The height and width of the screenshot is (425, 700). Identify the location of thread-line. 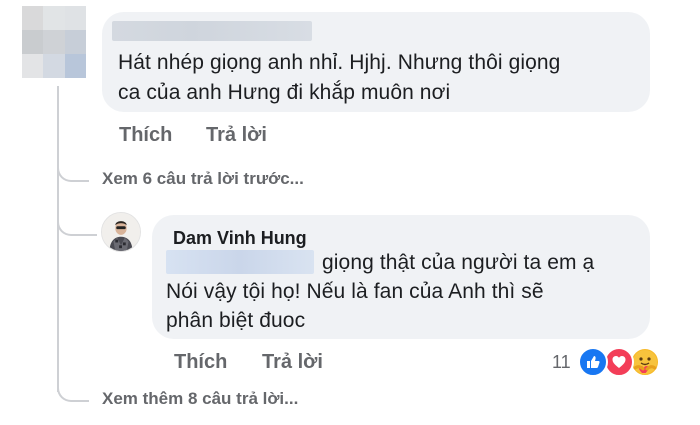
(58, 239).